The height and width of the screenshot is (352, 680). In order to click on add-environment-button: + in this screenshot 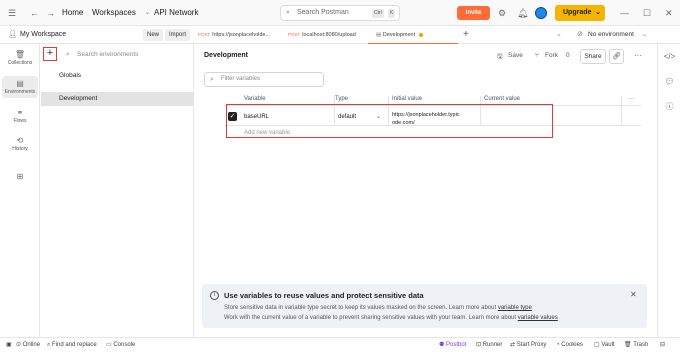, I will do `click(50, 54)`.